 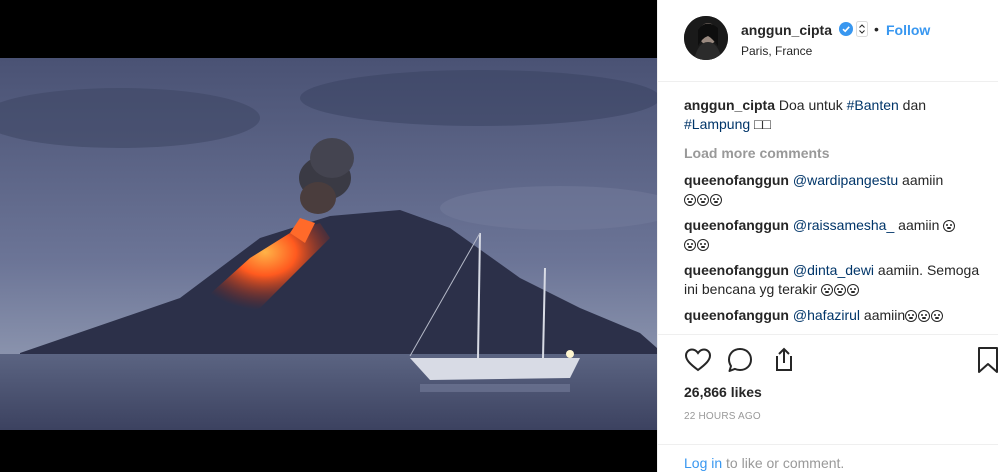 I want to click on comment-item: queenofanggun @raissamesha_ aamiin, so click(x=839, y=236).